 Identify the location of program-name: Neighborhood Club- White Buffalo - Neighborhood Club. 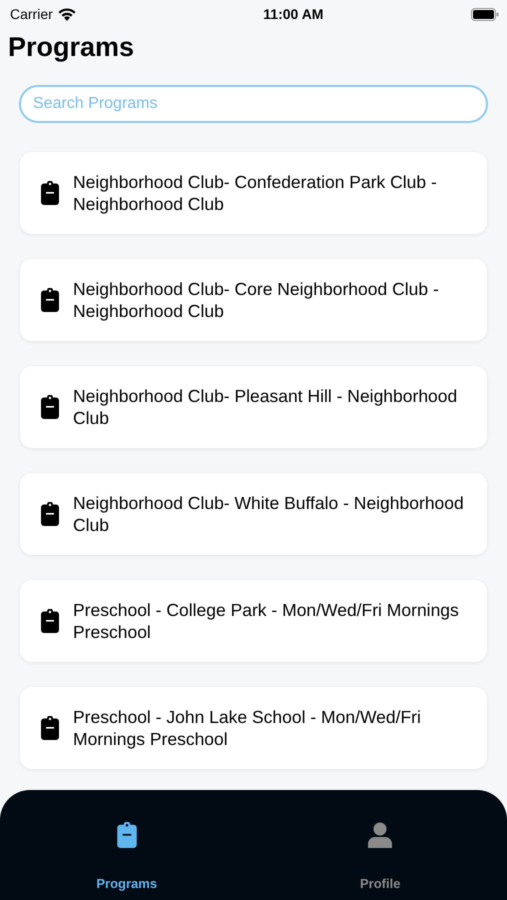
(269, 514).